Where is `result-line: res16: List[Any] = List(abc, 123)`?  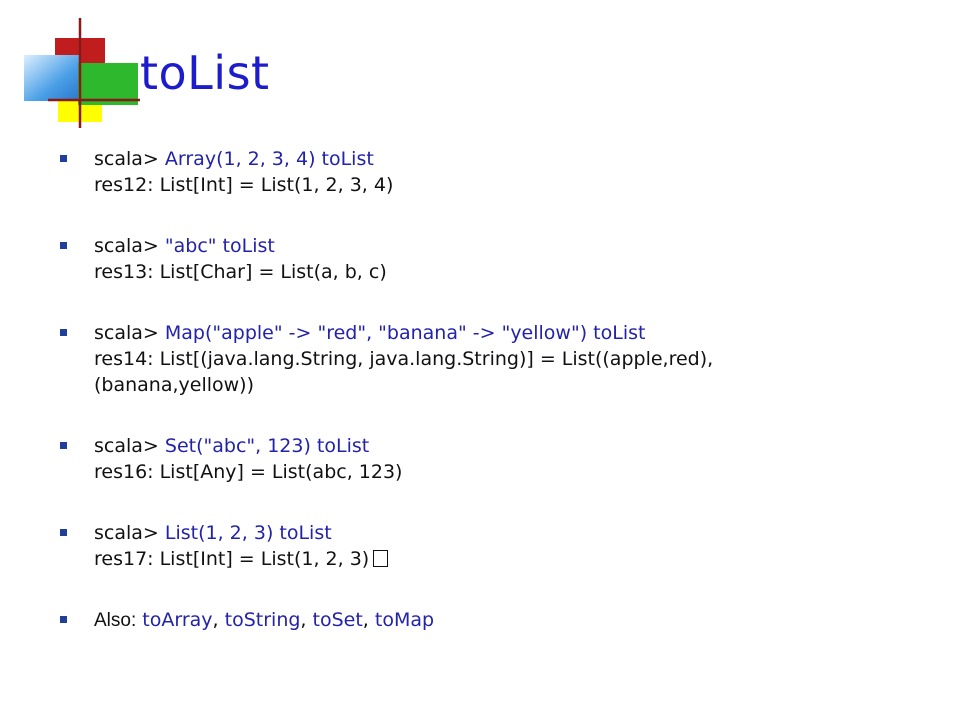 result-line: res16: List[Any] = List(abc, 123) is located at coordinates (248, 472).